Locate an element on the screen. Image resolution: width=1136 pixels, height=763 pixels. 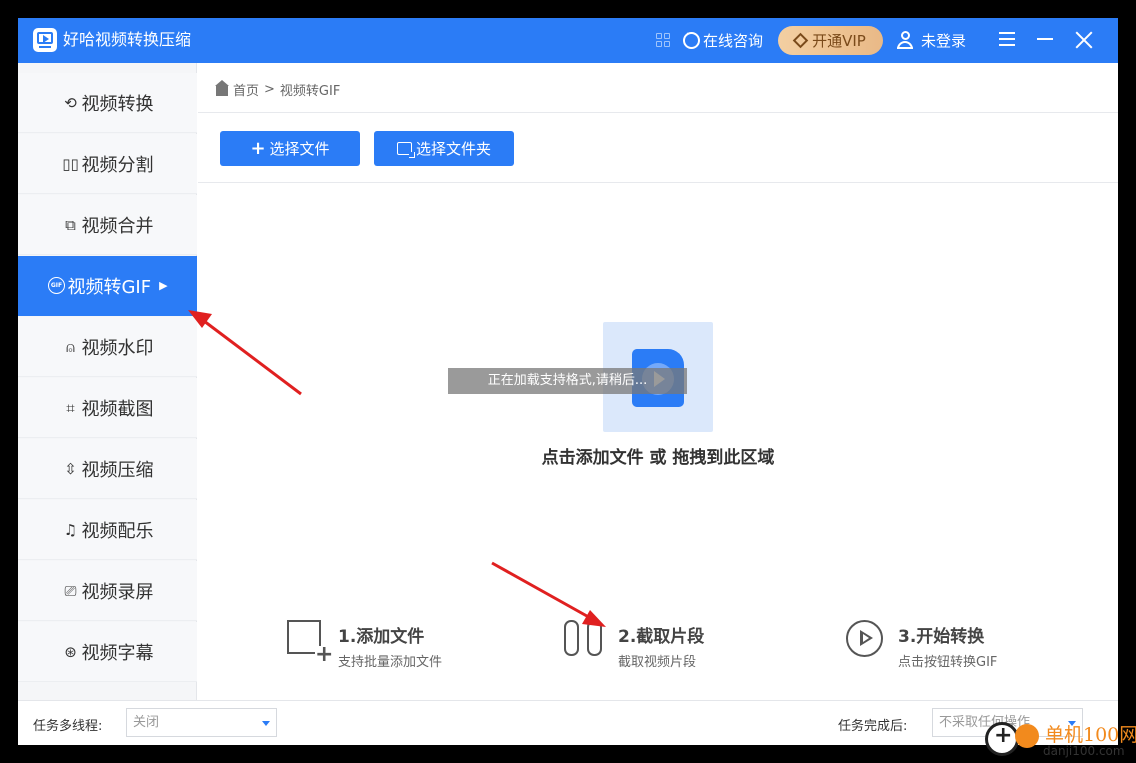
after-complete-label: 任务完成后: is located at coordinates (873, 726).